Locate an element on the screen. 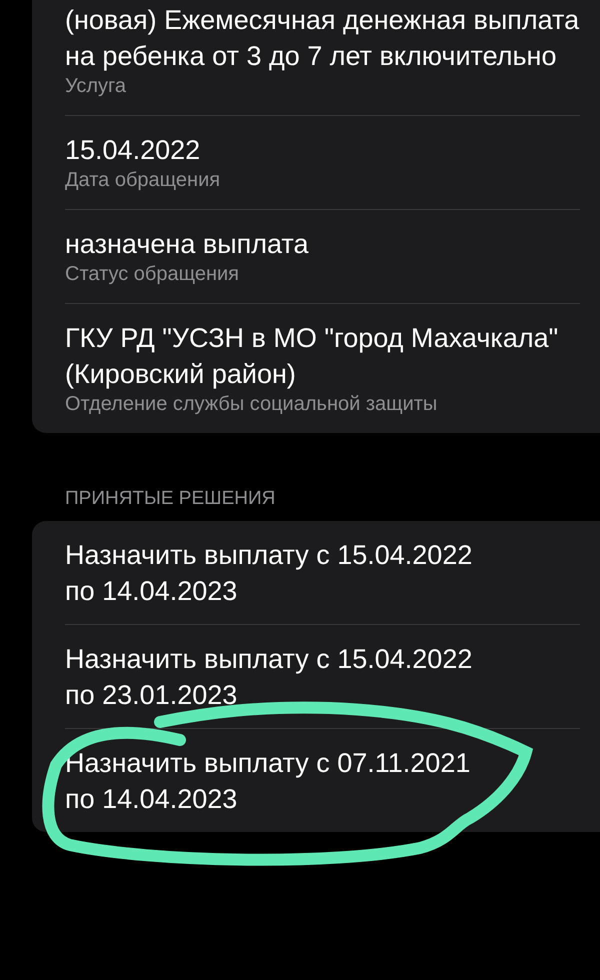  detail-value: назначена выплата is located at coordinates (187, 244).